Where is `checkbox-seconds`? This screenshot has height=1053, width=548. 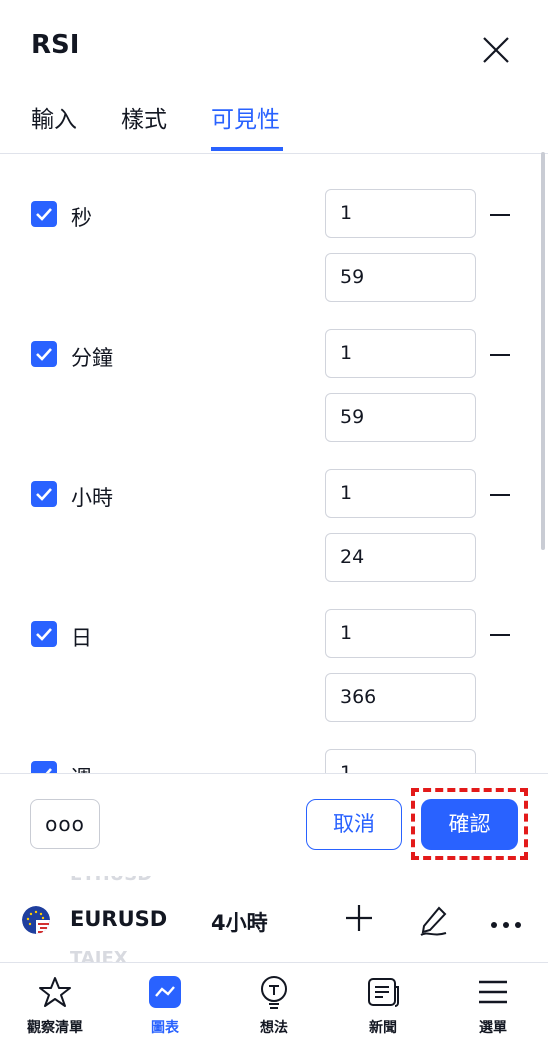 checkbox-seconds is located at coordinates (44, 214).